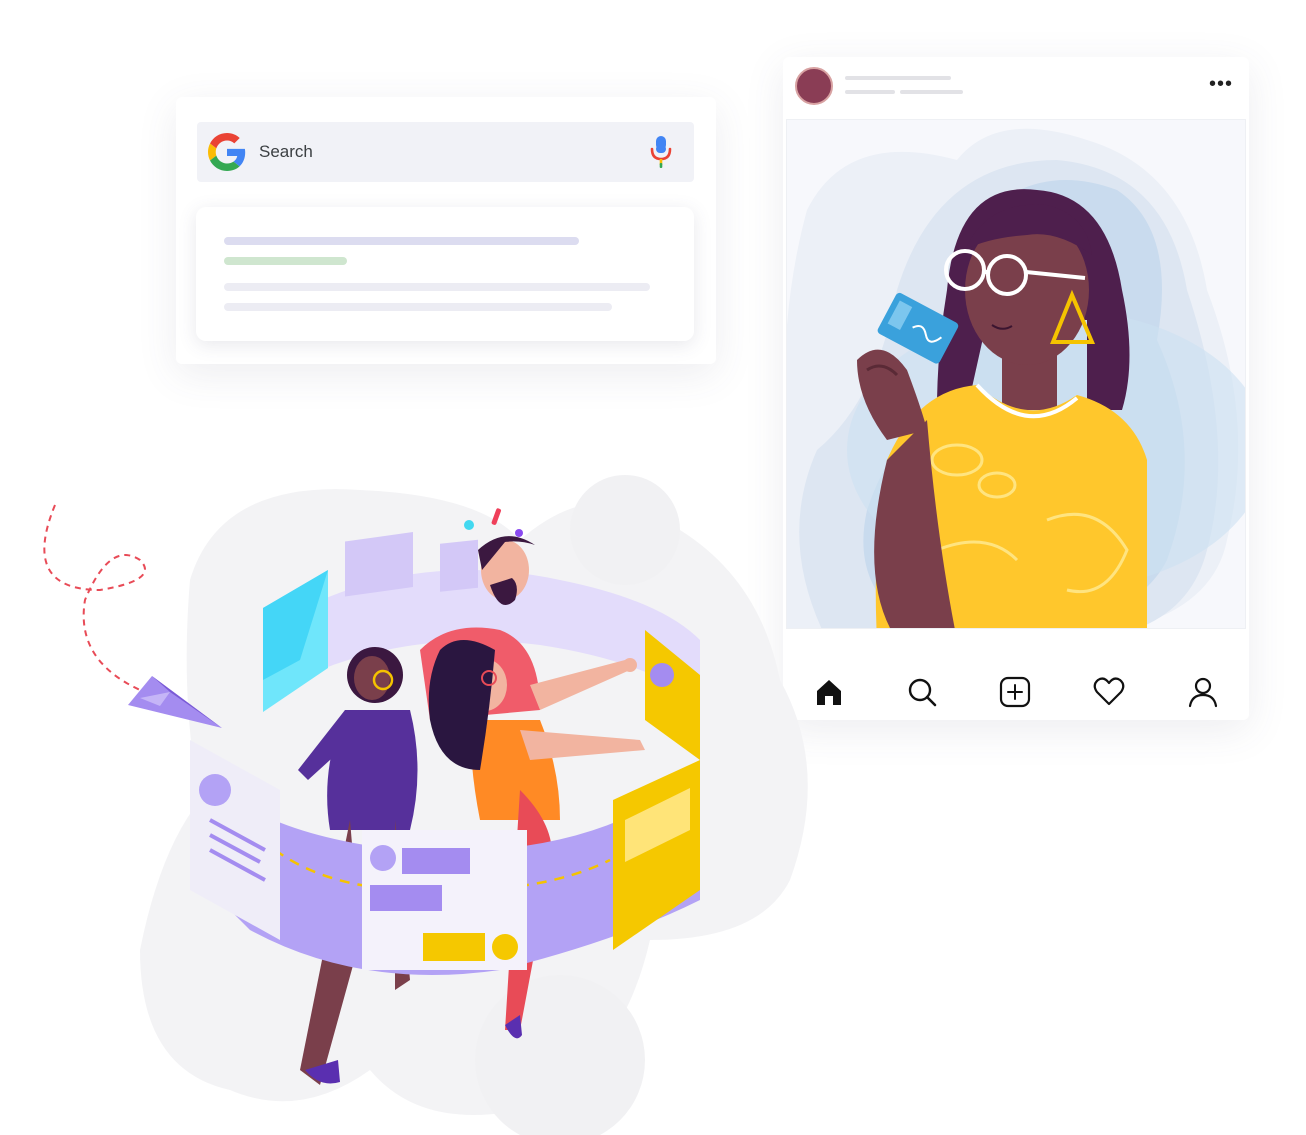 This screenshot has height=1135, width=1306. I want to click on search-result-card, so click(445, 274).